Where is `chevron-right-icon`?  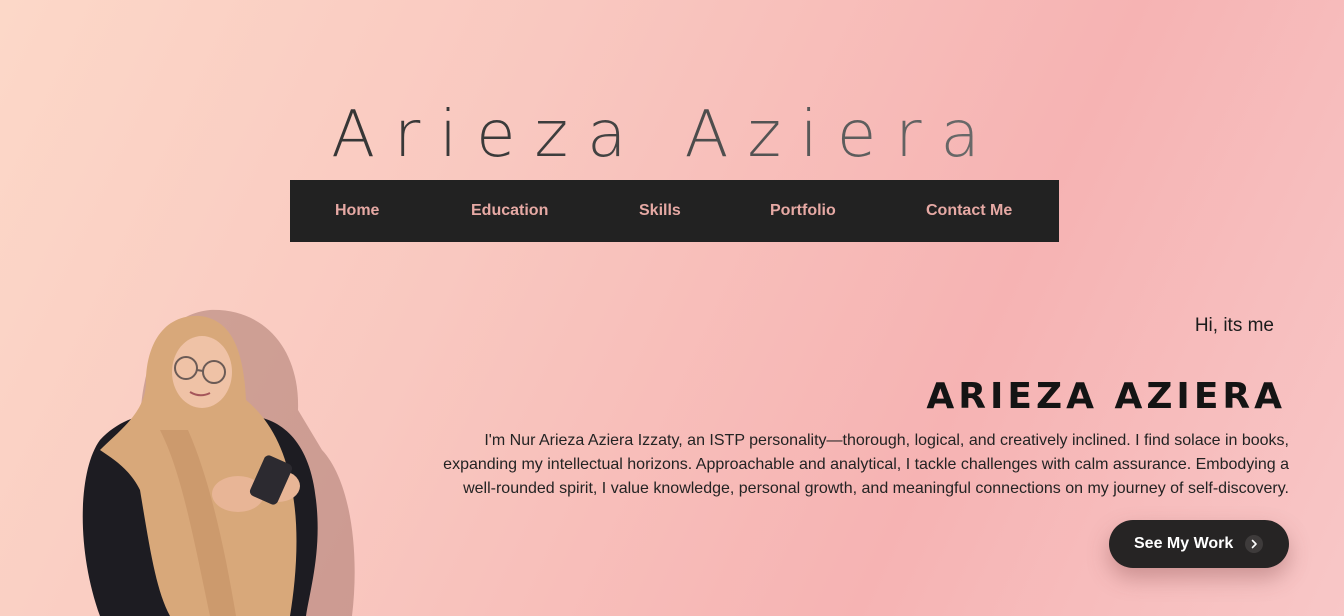 chevron-right-icon is located at coordinates (1254, 544).